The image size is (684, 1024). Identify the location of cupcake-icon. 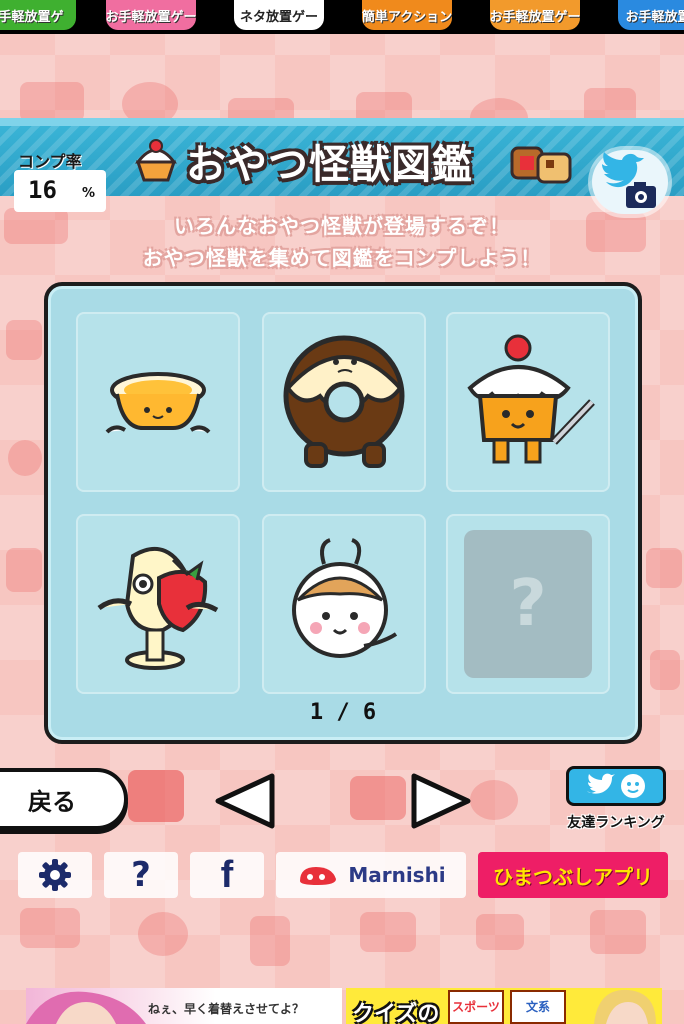
(156, 160).